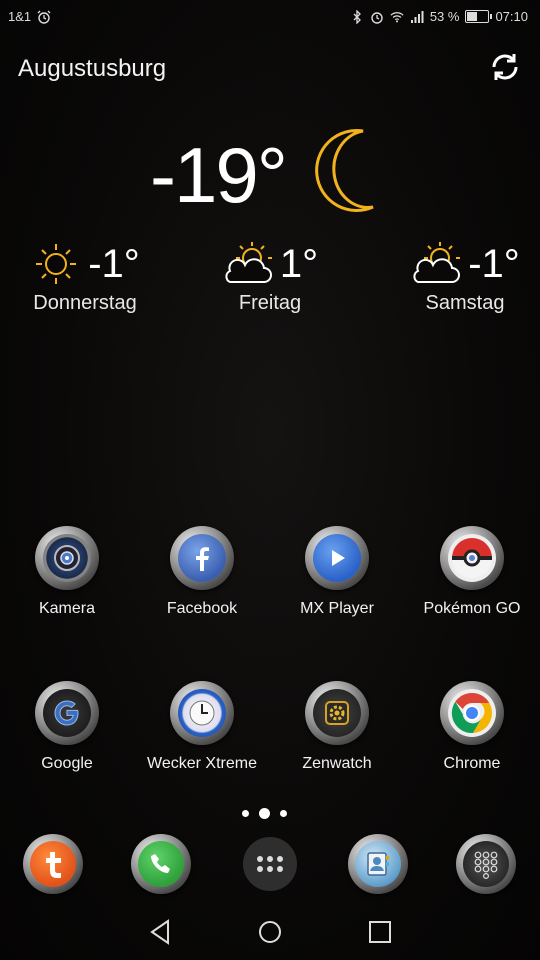 Image resolution: width=540 pixels, height=960 pixels. What do you see at coordinates (397, 16) in the screenshot?
I see `wifi-icon` at bounding box center [397, 16].